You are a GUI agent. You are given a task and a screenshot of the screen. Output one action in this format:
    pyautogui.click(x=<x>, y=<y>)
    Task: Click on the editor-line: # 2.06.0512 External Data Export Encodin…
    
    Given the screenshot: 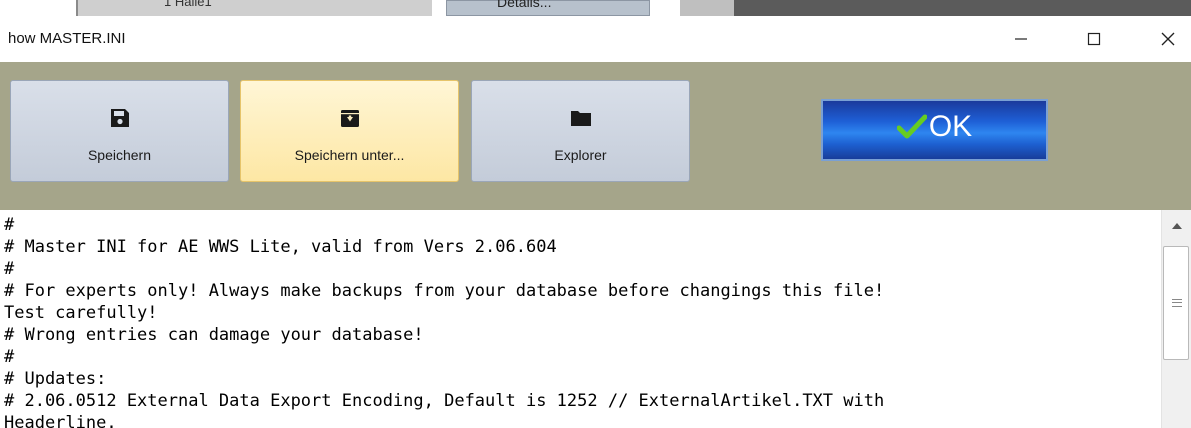 What is the action you would take?
    pyautogui.click(x=444, y=401)
    